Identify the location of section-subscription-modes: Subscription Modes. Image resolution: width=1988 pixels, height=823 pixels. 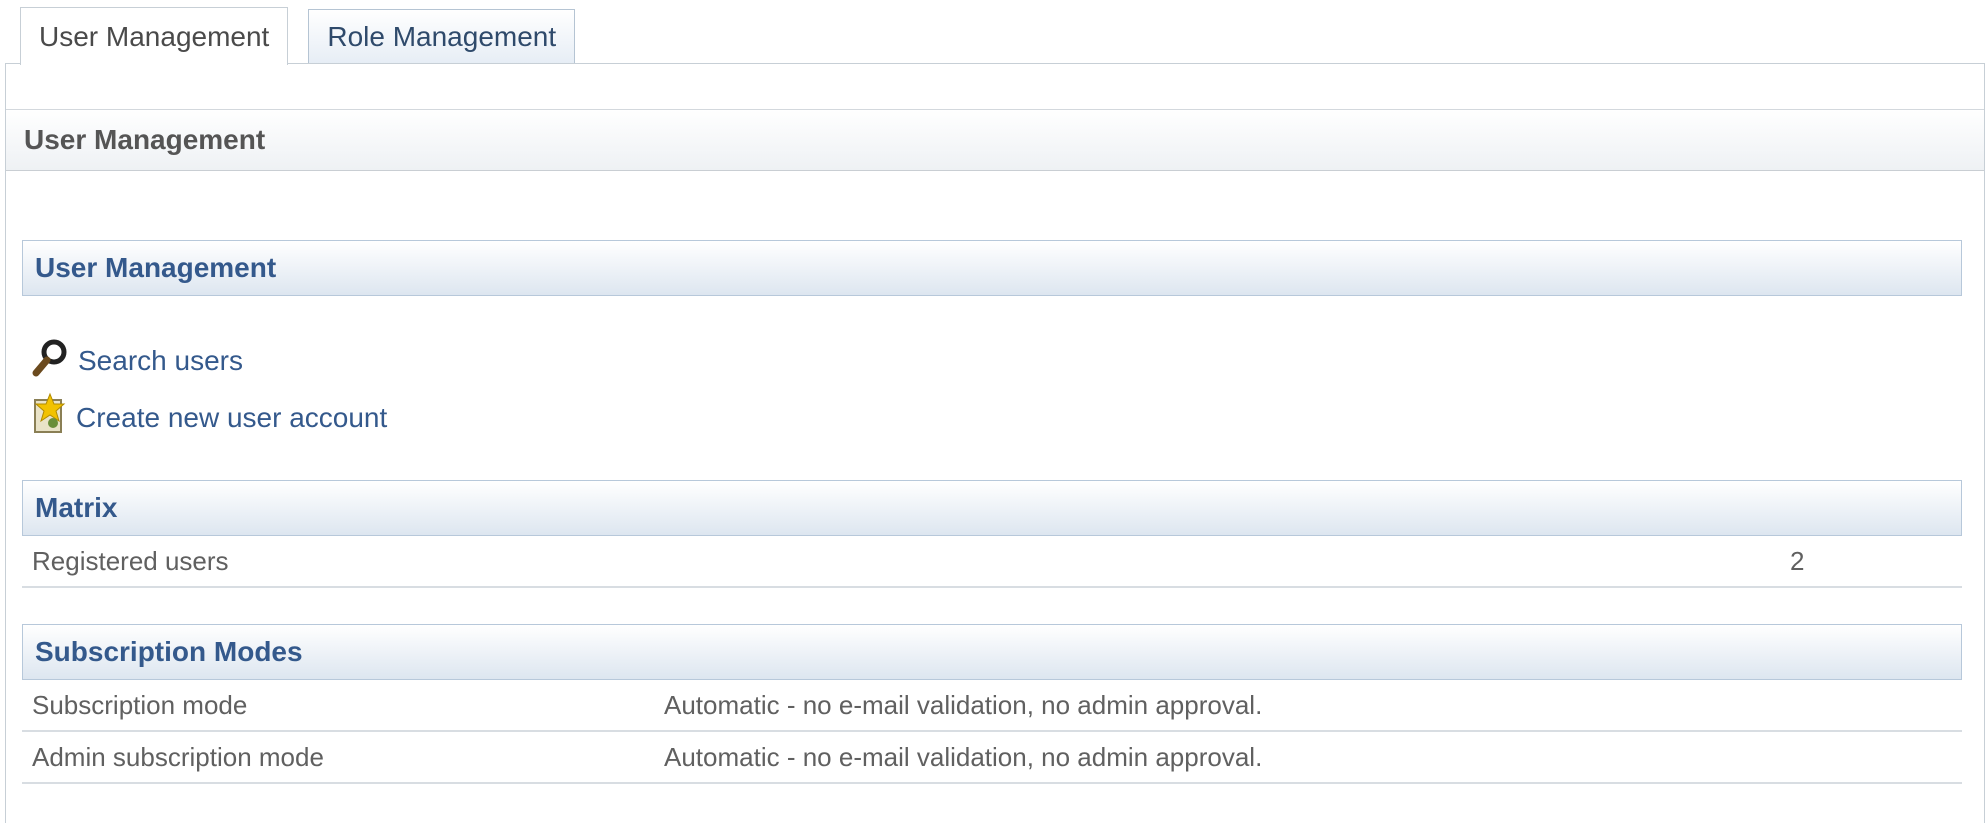
(992, 652).